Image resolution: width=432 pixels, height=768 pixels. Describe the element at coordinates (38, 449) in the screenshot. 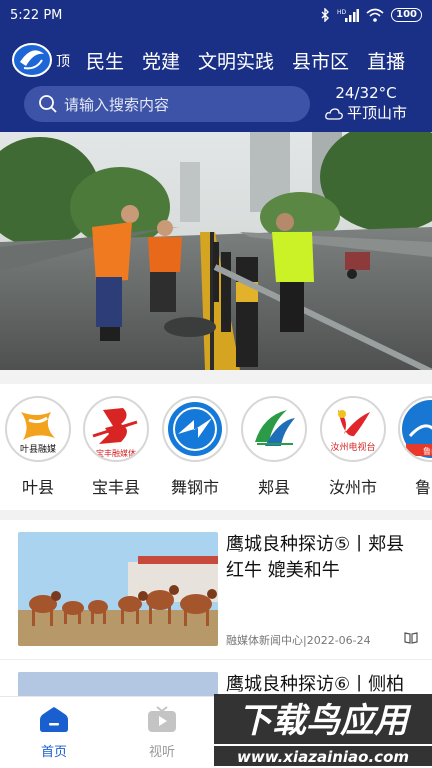

I see `svg-text: 叶县融媒` at that location.